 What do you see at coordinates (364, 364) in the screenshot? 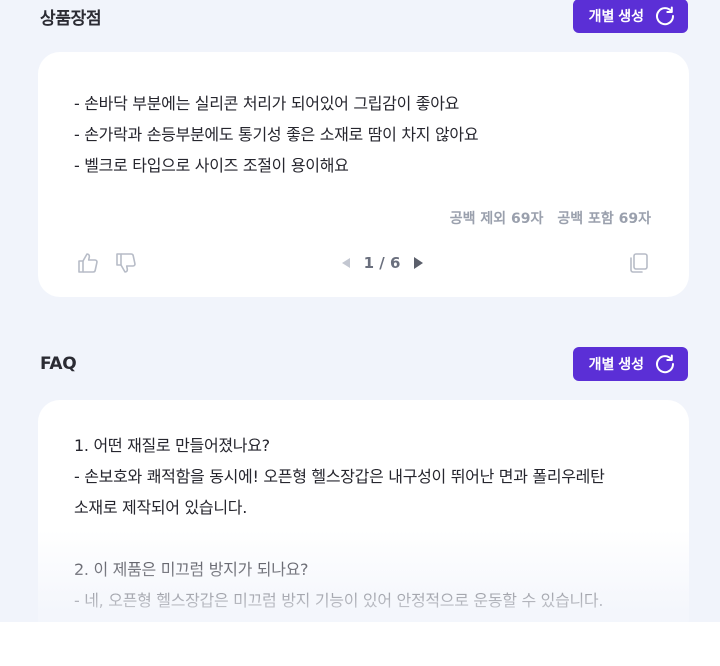
I see `section-header-faq: FAQ 개별 생성` at bounding box center [364, 364].